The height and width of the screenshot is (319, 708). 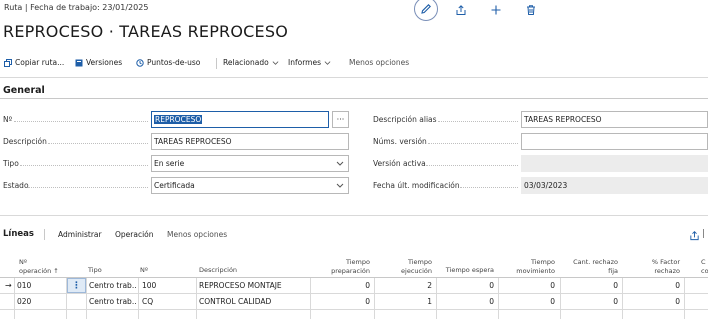 What do you see at coordinates (407, 301) in the screenshot?
I see `run-cell: 1` at bounding box center [407, 301].